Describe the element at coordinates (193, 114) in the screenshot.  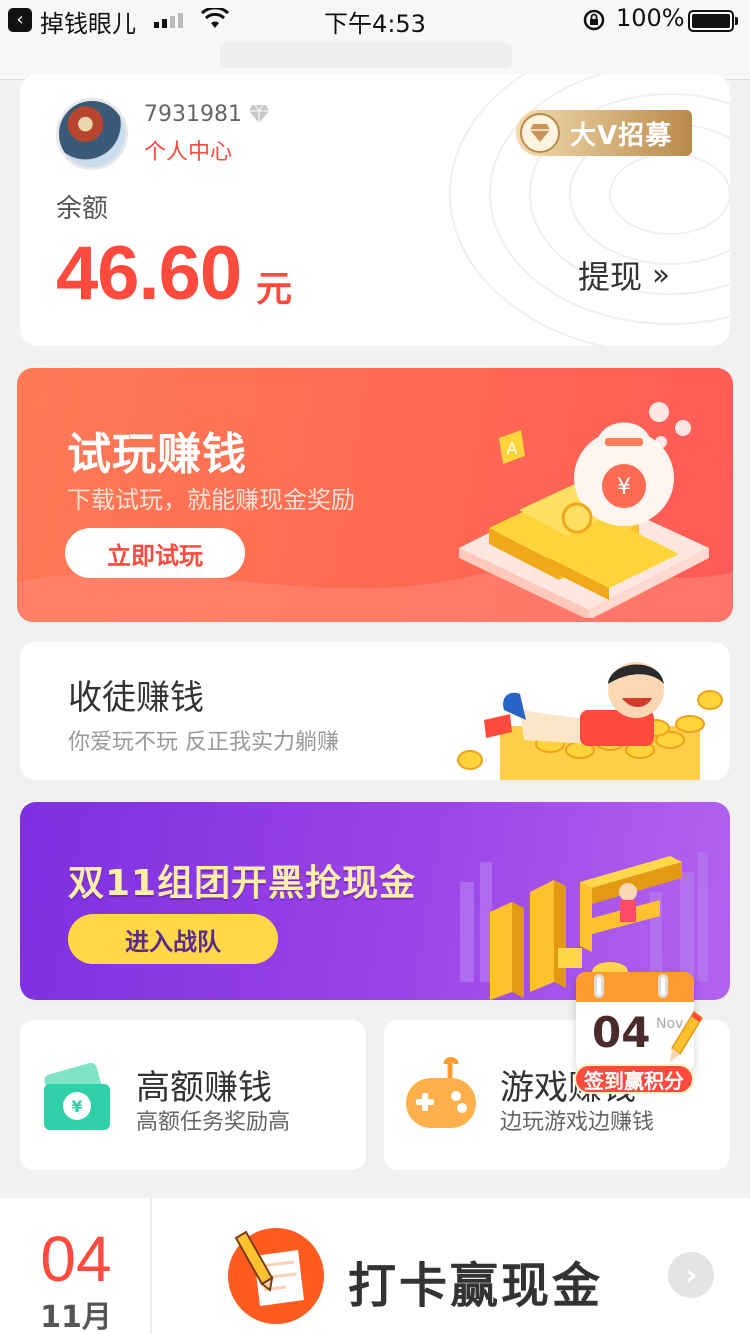
I see `user-id: 7931981` at that location.